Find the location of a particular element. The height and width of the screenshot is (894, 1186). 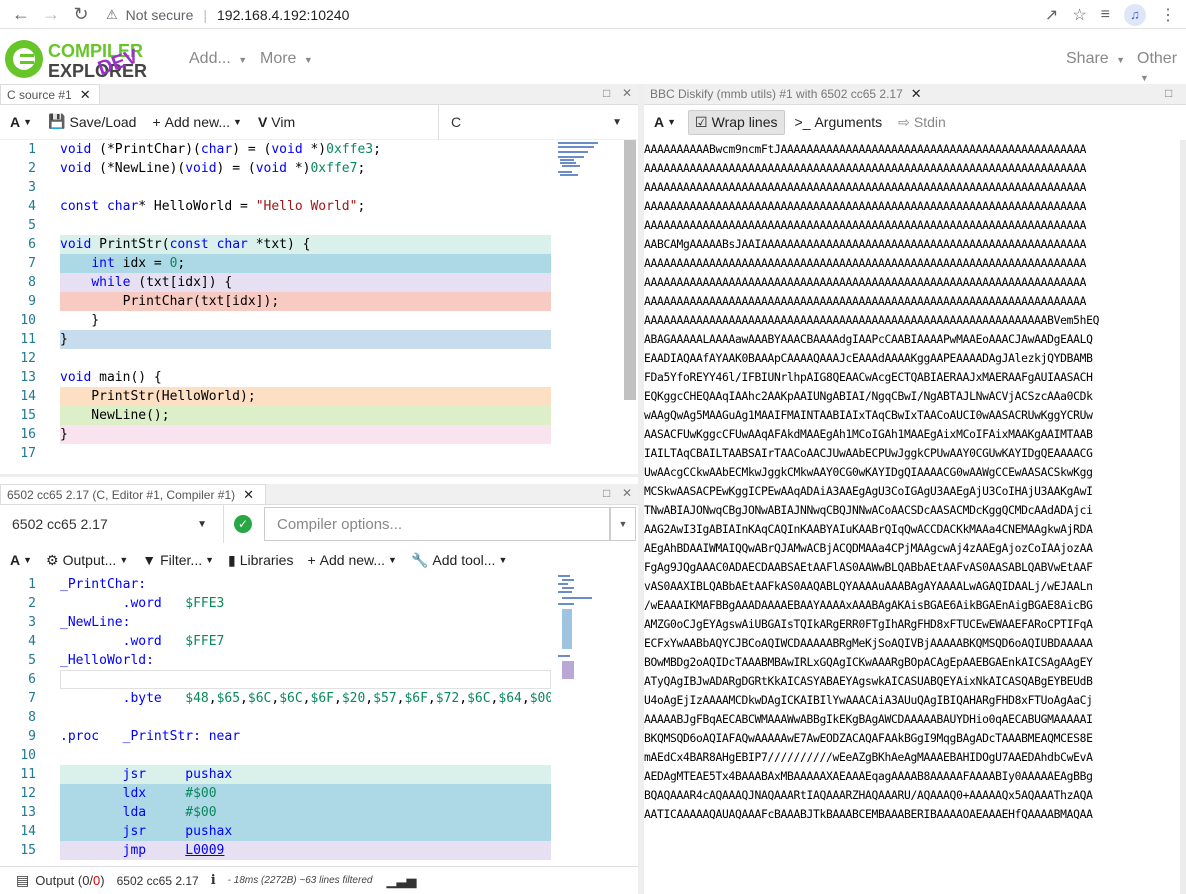

filter-menu: ▼ Filter... ▼ is located at coordinates (178, 560).